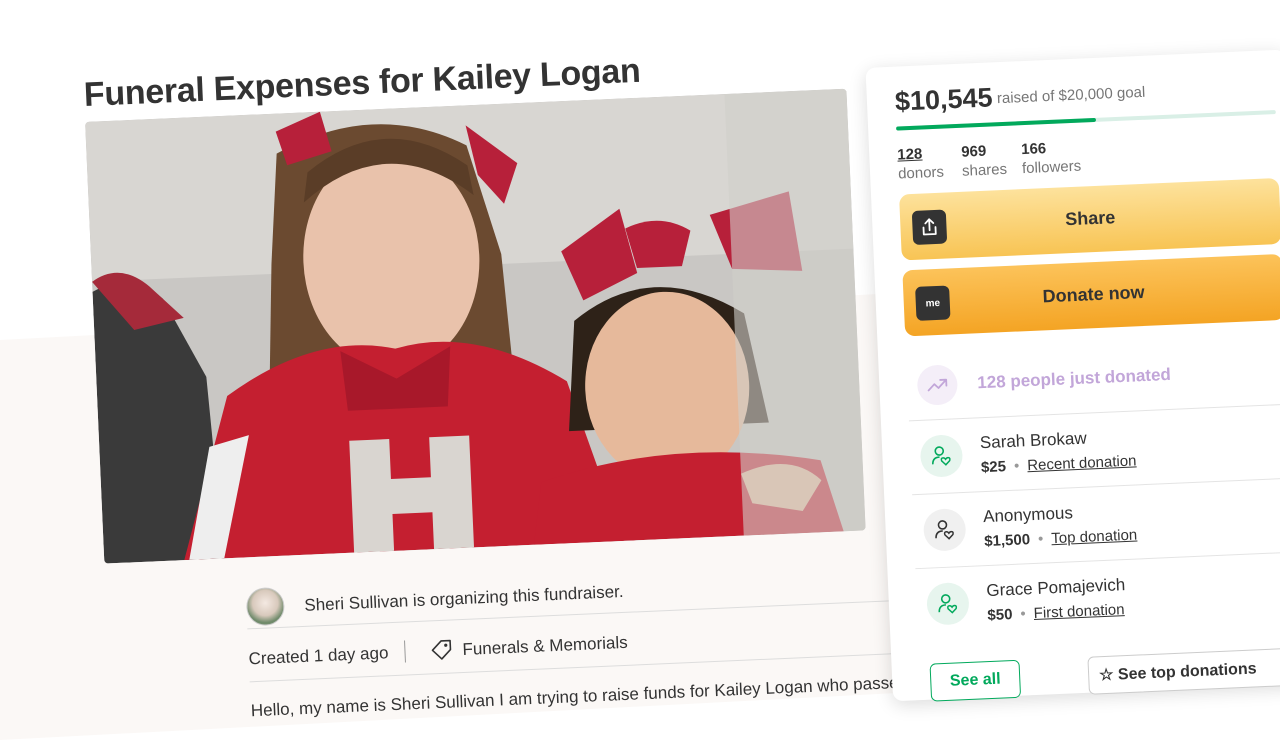 This screenshot has height=748, width=1280. Describe the element at coordinates (944, 99) in the screenshot. I see `amount-raised: $10,545` at that location.